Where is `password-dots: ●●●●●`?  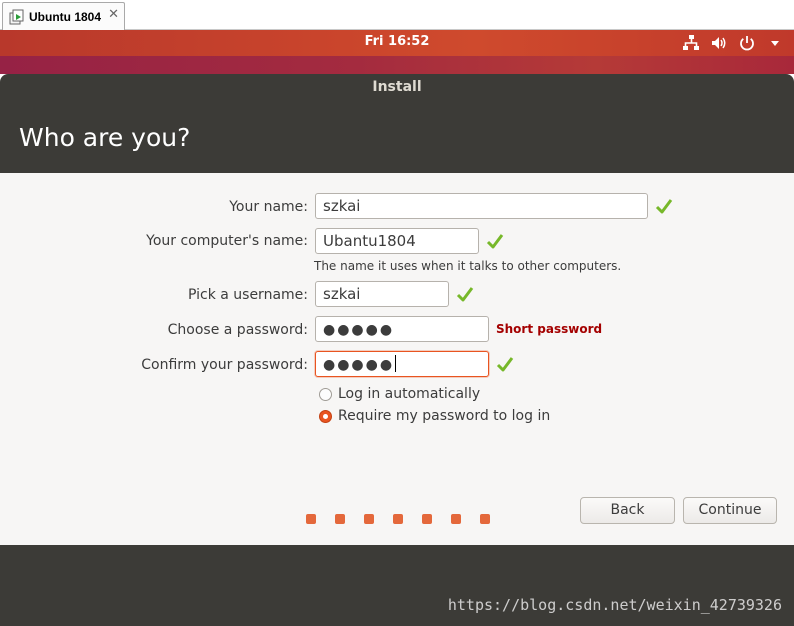 password-dots: ●●●●● is located at coordinates (359, 330).